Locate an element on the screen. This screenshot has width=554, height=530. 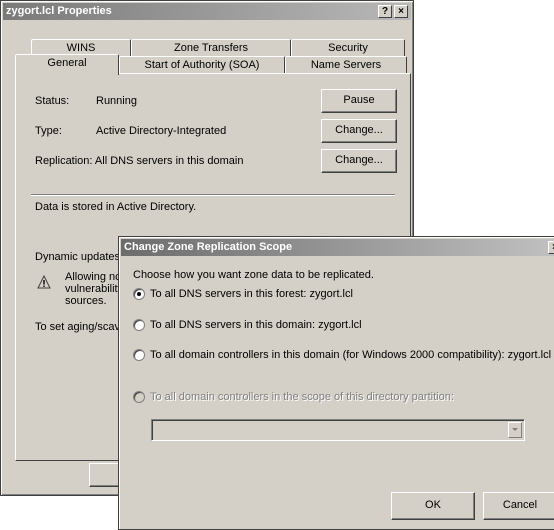
tab-zone-transfers: Zone Transfers is located at coordinates (211, 47).